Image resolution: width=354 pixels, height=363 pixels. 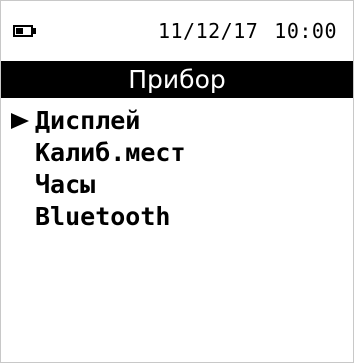 I want to click on menu-item-calibration: Калиб.мест, so click(x=177, y=153).